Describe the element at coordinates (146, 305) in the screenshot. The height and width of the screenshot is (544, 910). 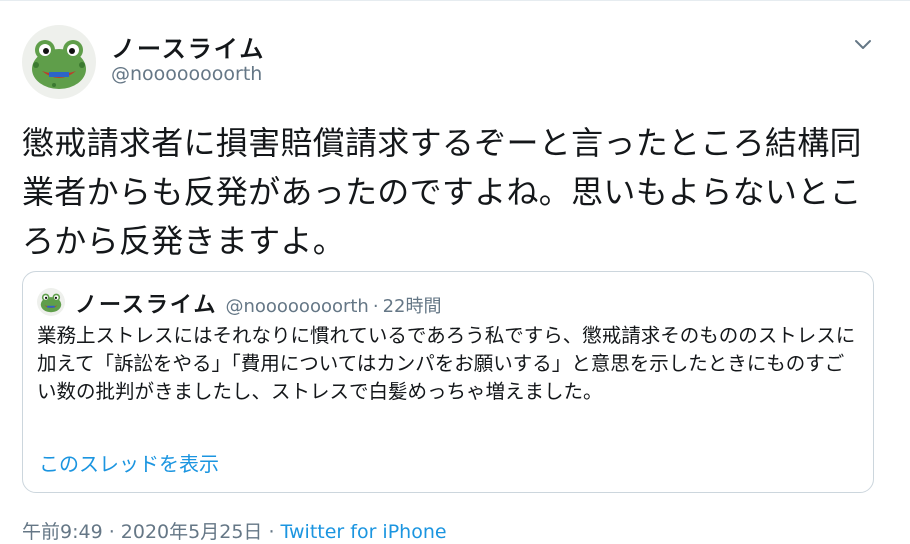
I see `quoted-author-display-name: ノースライム` at that location.